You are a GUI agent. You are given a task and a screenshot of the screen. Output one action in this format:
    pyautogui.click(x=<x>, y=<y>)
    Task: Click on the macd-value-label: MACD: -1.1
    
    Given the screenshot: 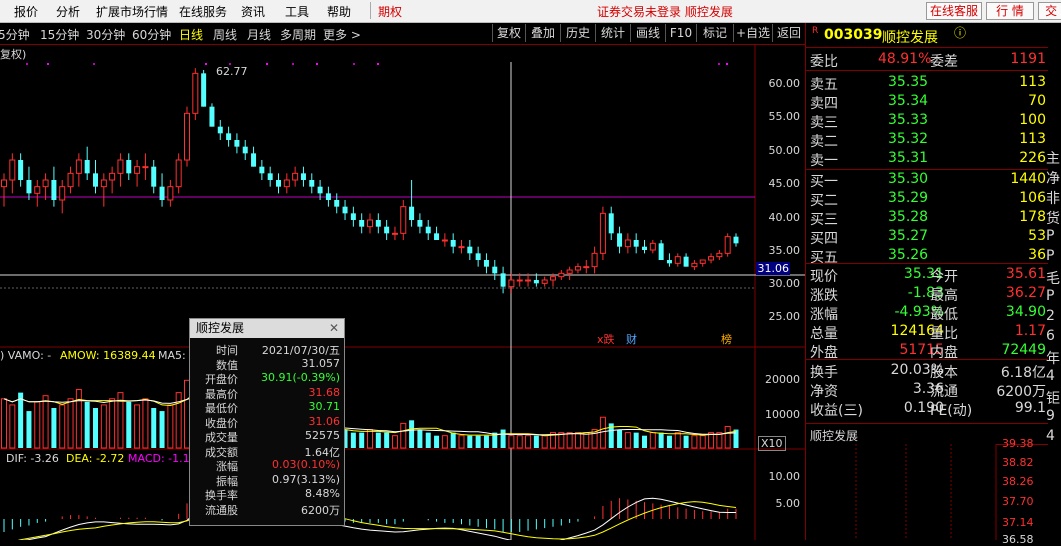 What is the action you would take?
    pyautogui.click(x=159, y=458)
    